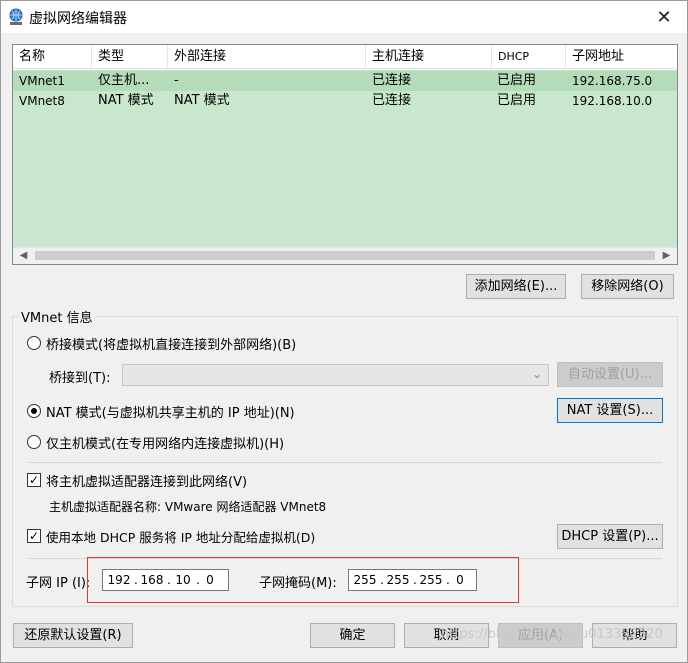 The width and height of the screenshot is (688, 663). What do you see at coordinates (627, 286) in the screenshot?
I see `remove-network-button: 移除网络(O)` at bounding box center [627, 286].